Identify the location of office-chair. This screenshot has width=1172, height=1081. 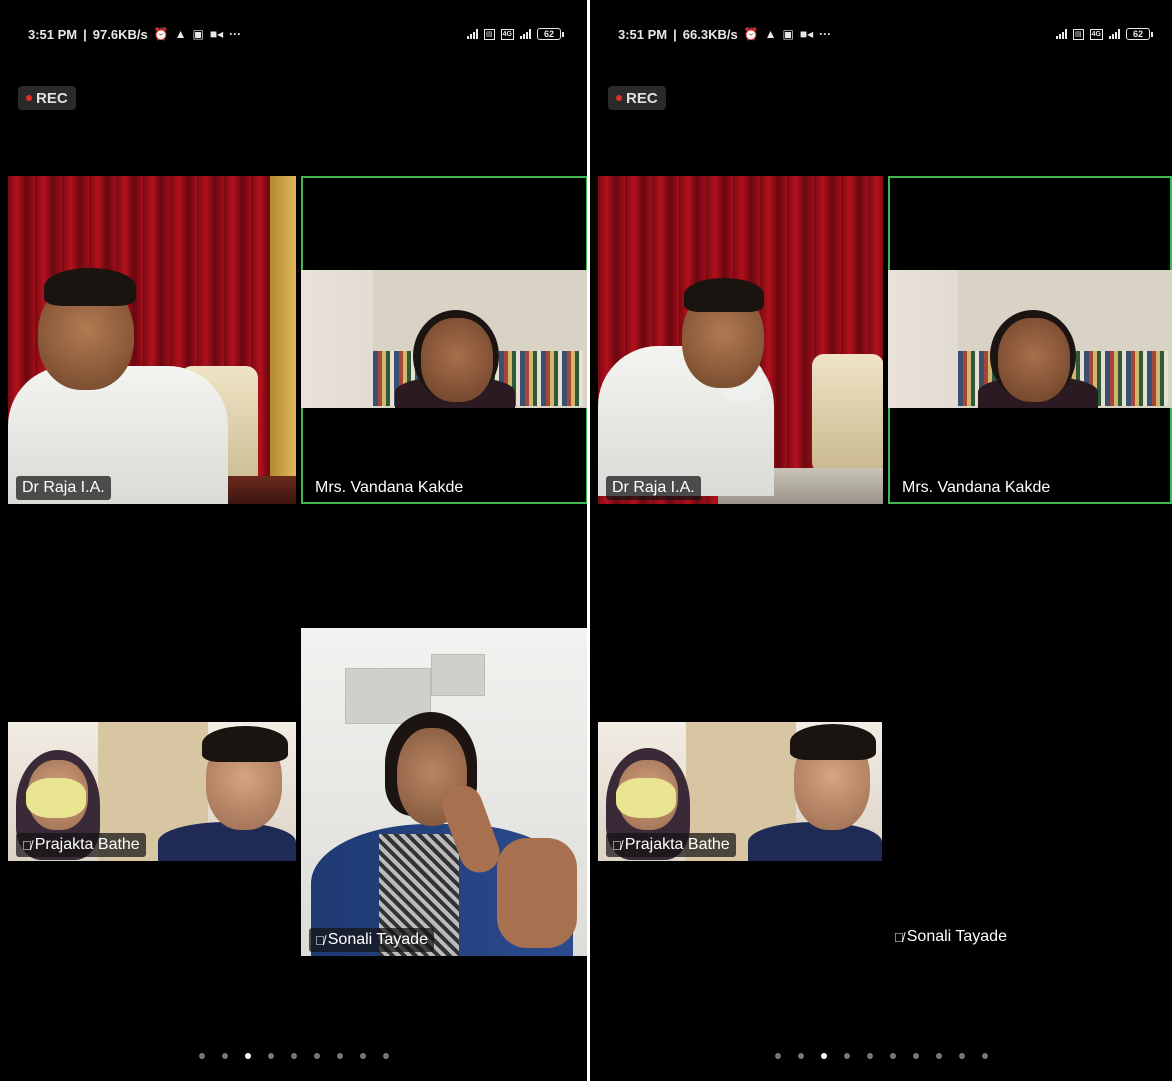
(847, 414).